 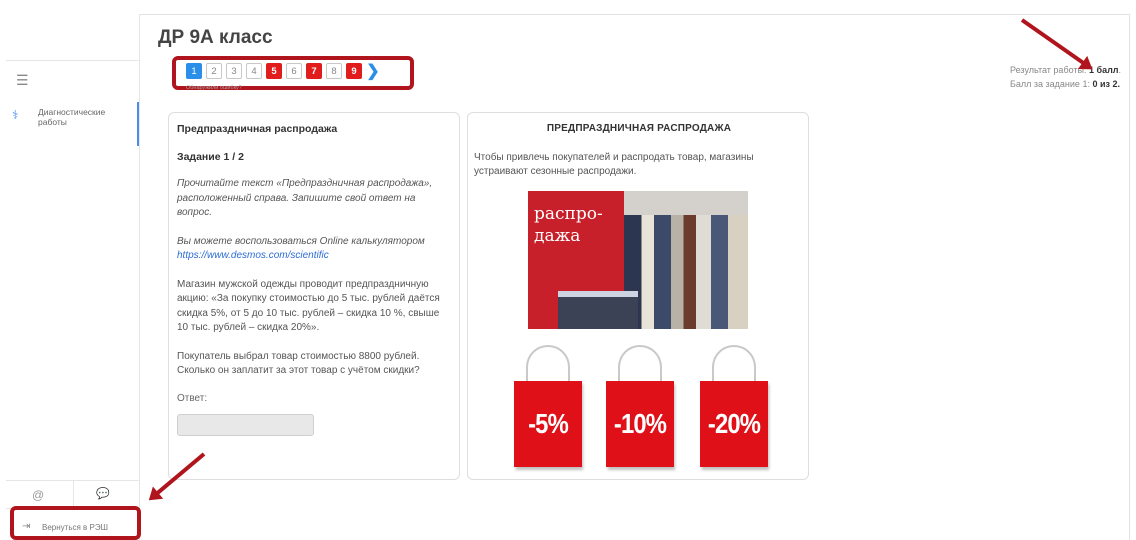 What do you see at coordinates (22, 80) in the screenshot?
I see `hamburger-icon: ☰` at bounding box center [22, 80].